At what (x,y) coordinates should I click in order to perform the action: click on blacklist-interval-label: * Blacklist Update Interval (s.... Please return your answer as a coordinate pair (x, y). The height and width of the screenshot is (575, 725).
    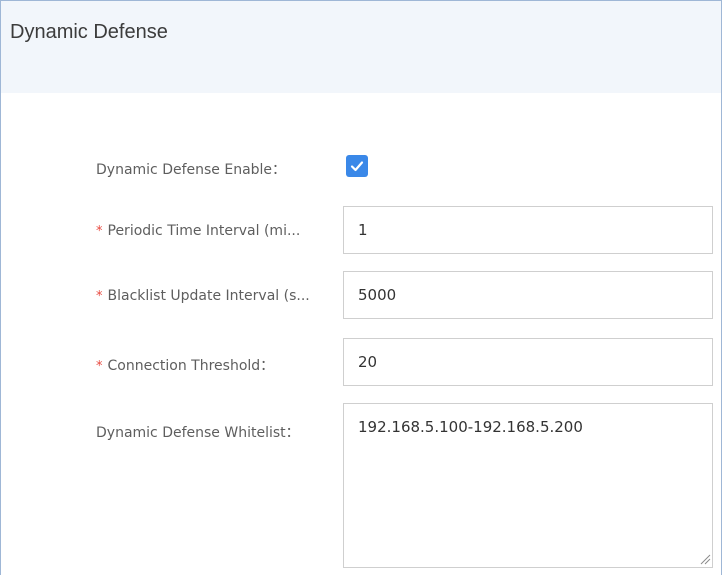
    Looking at the image, I should click on (203, 296).